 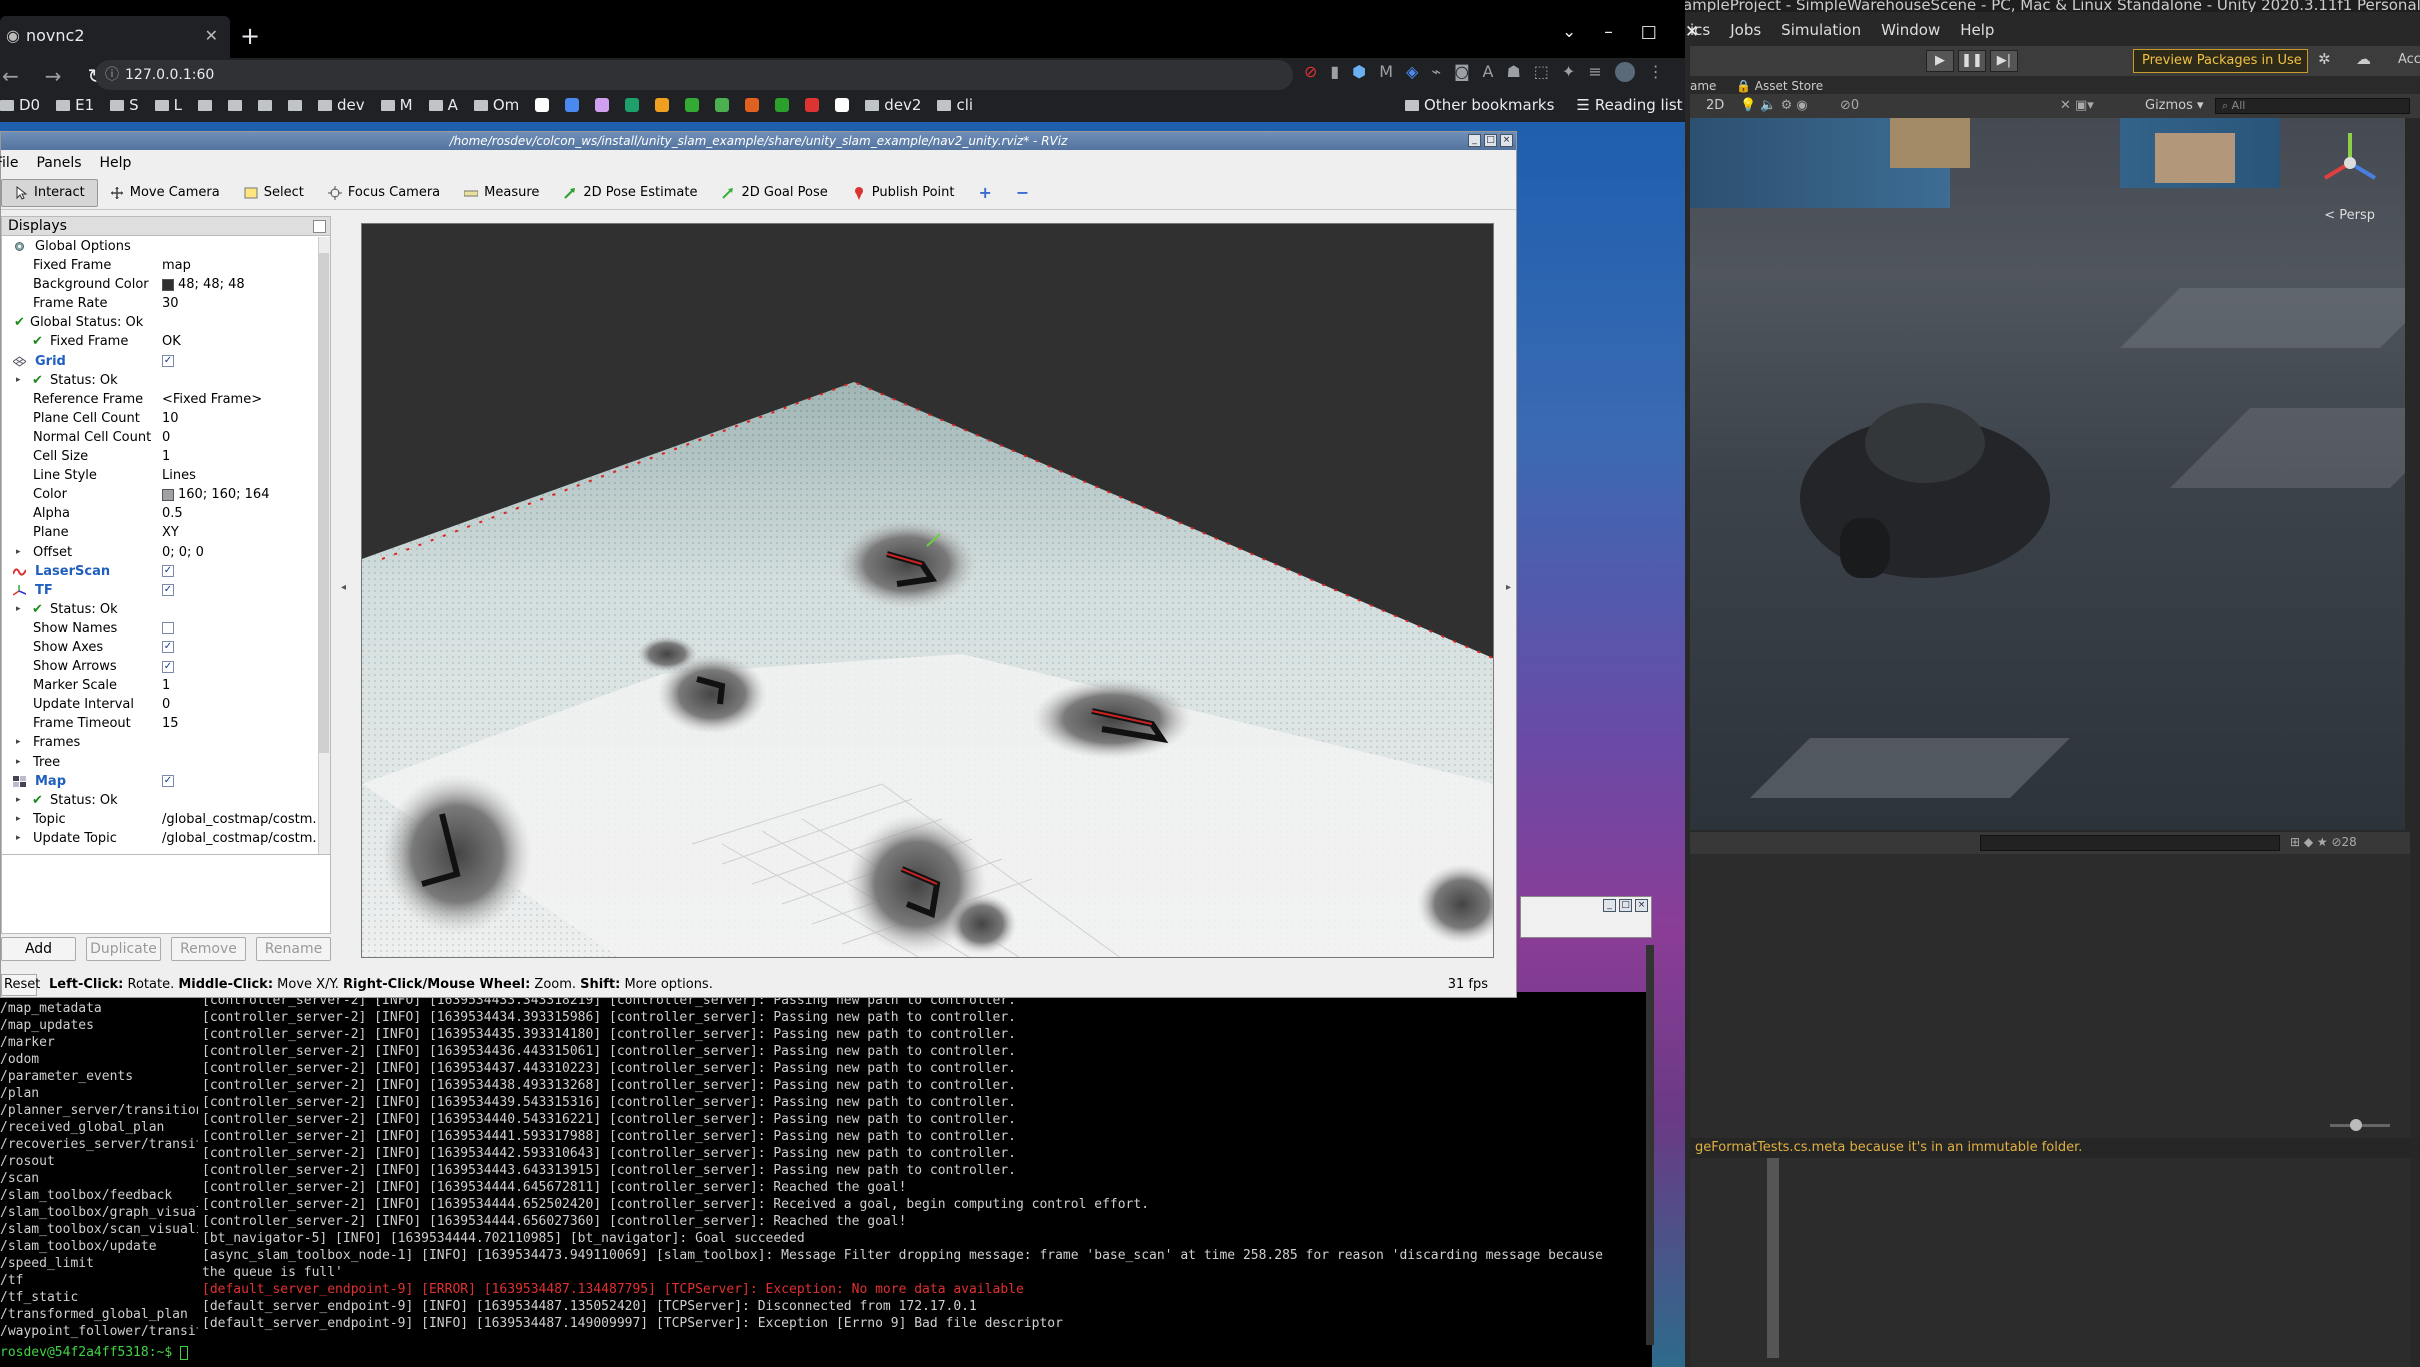 What do you see at coordinates (2324, 59) in the screenshot?
I see `collab-icon: ✲` at bounding box center [2324, 59].